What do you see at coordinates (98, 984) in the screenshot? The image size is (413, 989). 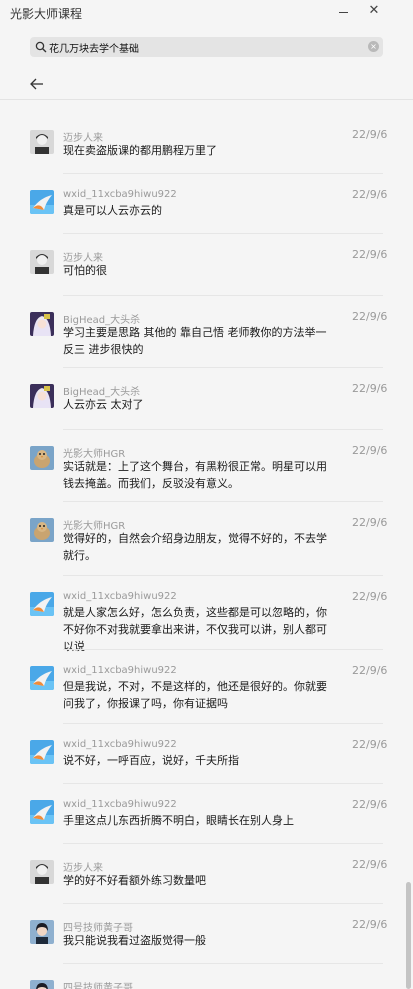 I see `message-sender: 四号技师黄子哥` at bounding box center [98, 984].